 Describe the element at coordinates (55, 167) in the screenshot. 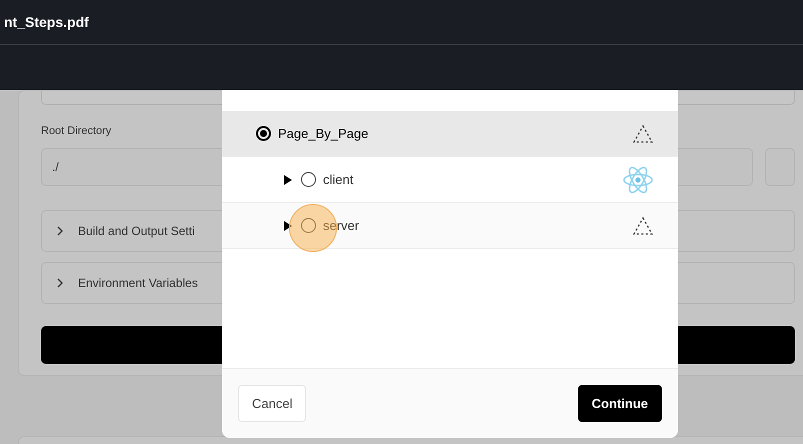

I see `field-value: ./` at that location.